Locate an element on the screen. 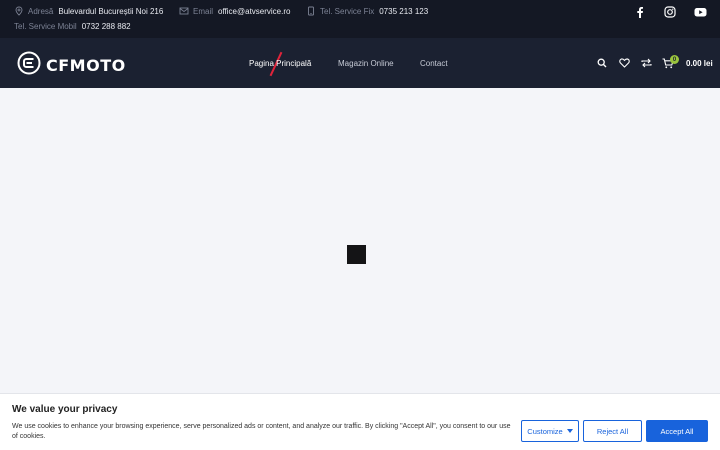  nav-home: Pagina Principală is located at coordinates (280, 63).